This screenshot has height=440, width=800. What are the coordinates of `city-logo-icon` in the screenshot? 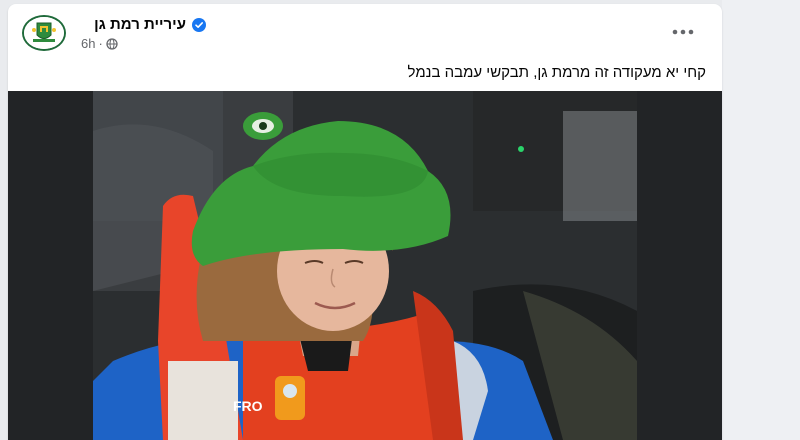 It's located at (44, 33).